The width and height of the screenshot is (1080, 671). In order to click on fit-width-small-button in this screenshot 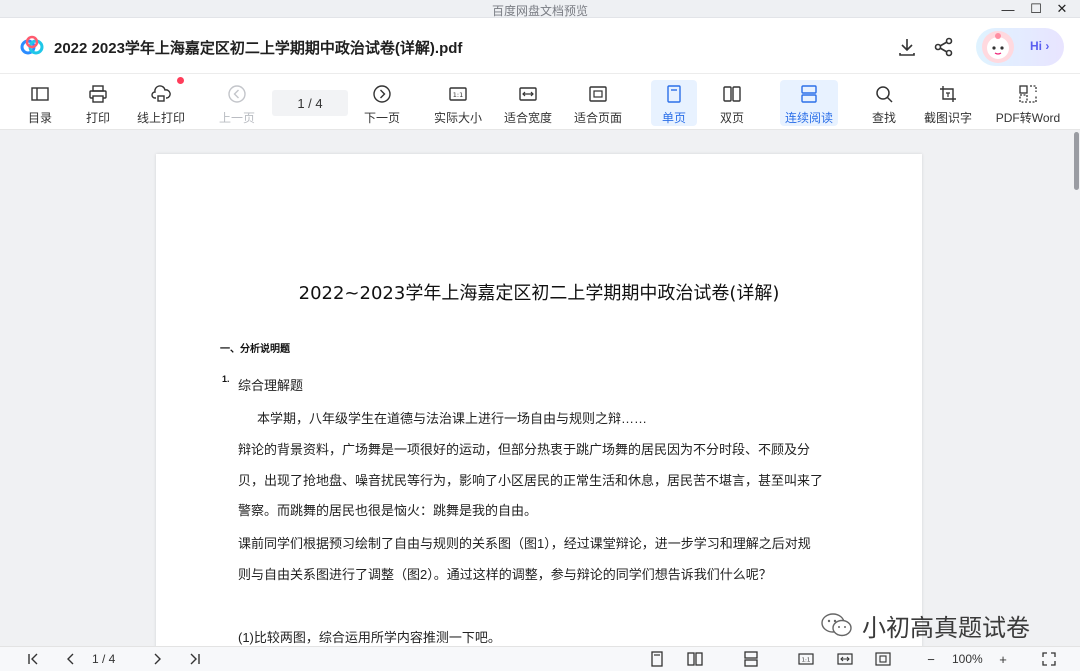, I will do `click(845, 659)`.